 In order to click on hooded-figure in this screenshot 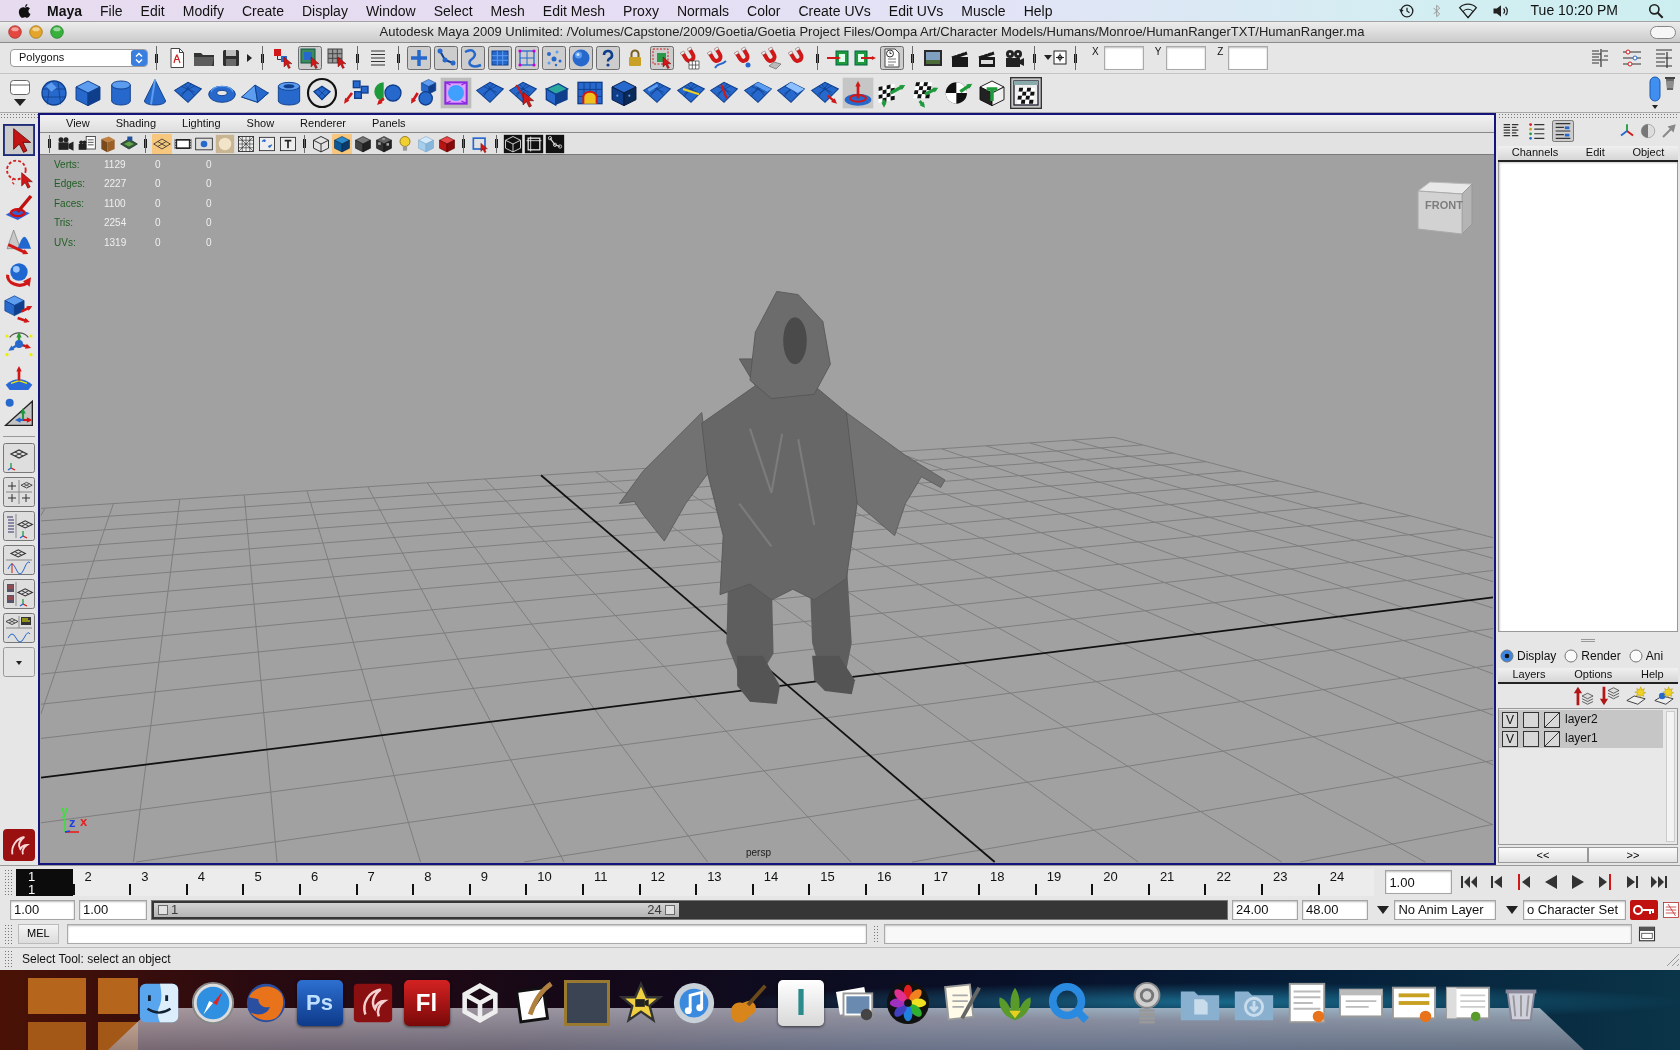, I will do `click(782, 497)`.